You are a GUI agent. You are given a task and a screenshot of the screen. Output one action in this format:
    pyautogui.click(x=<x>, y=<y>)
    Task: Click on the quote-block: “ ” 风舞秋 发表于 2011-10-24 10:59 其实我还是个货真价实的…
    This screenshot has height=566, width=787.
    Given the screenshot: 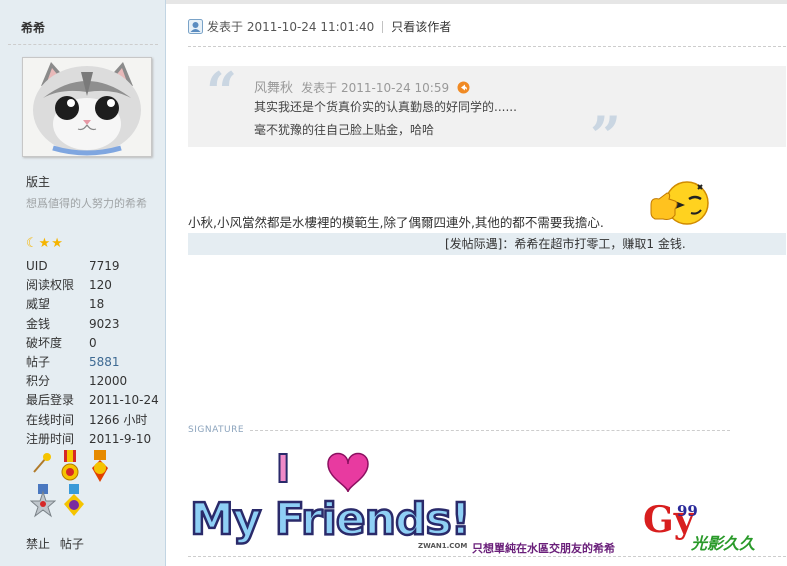 What is the action you would take?
    pyautogui.click(x=487, y=114)
    